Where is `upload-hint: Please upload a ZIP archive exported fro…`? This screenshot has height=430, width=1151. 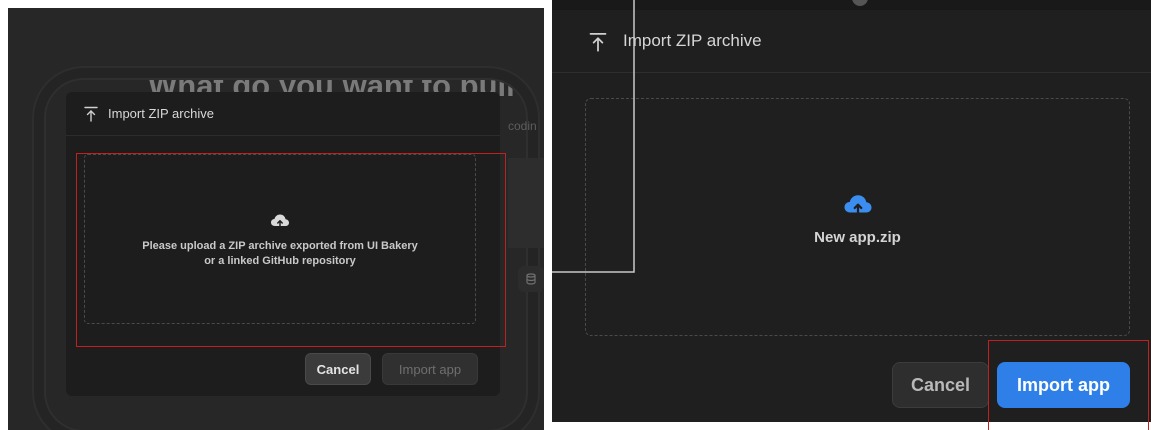 upload-hint: Please upload a ZIP archive exported fro… is located at coordinates (280, 254).